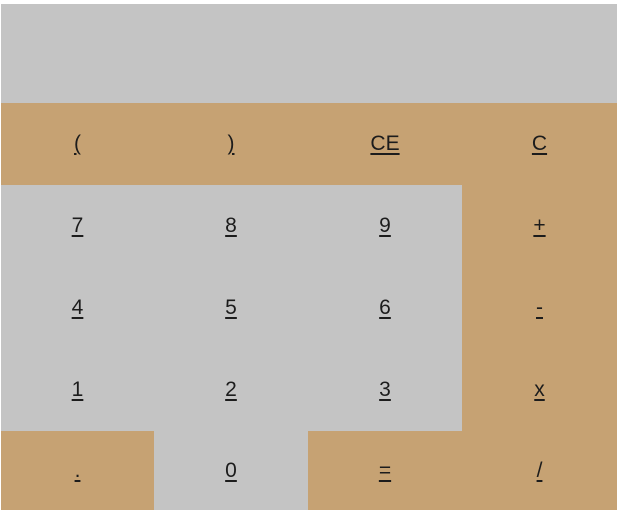  I want to click on digit-2-button: 2, so click(231, 390).